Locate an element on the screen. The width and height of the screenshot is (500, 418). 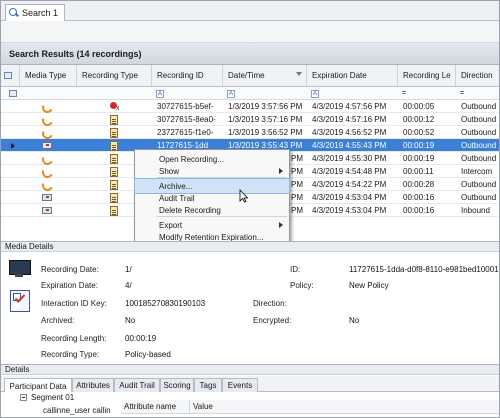
cell-dir: Inbound is located at coordinates (475, 210).